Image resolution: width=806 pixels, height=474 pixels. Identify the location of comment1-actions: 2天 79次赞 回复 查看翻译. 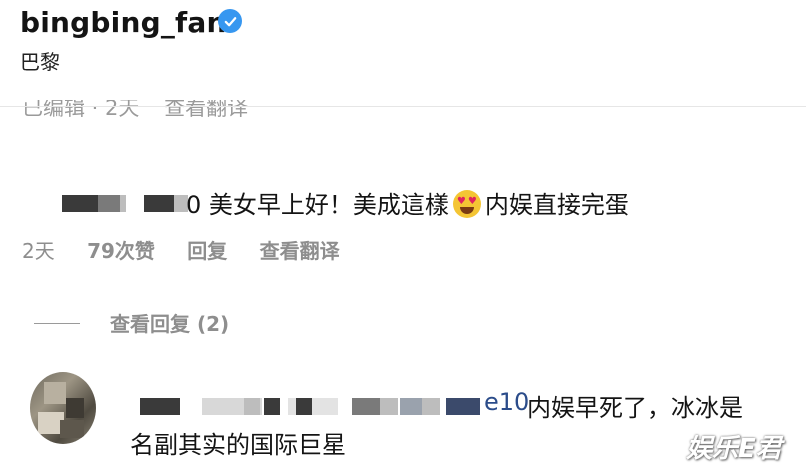
(194, 249).